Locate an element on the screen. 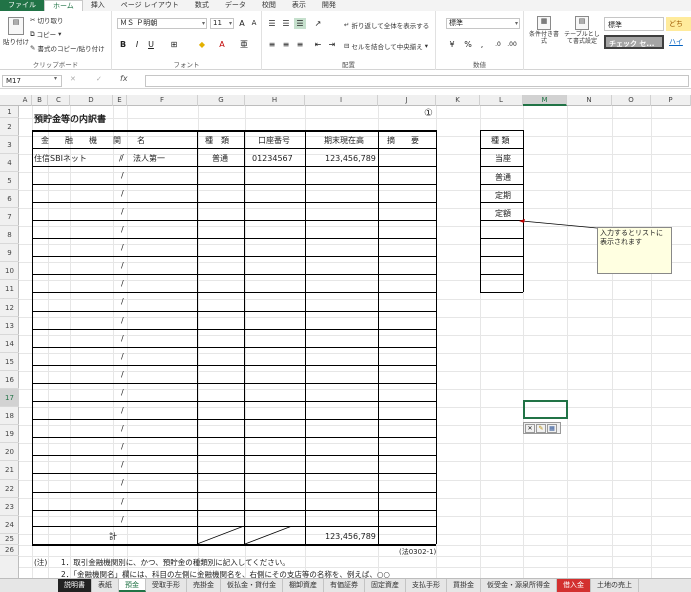 The height and width of the screenshot is (592, 691). column-header-n: N is located at coordinates (589, 100).